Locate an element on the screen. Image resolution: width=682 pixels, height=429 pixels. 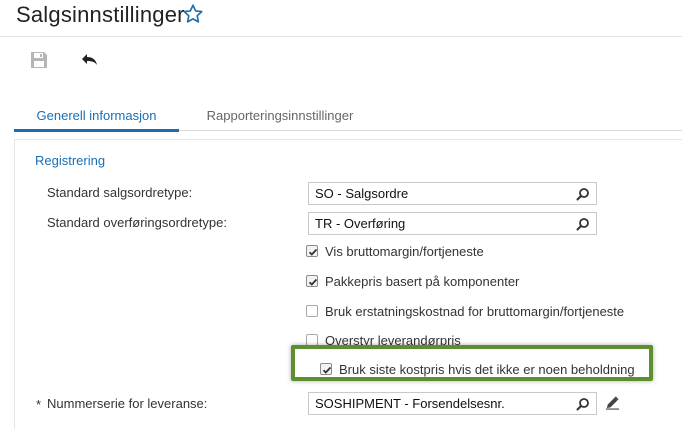
title-bar: Salgsinnstillinger is located at coordinates (341, 18).